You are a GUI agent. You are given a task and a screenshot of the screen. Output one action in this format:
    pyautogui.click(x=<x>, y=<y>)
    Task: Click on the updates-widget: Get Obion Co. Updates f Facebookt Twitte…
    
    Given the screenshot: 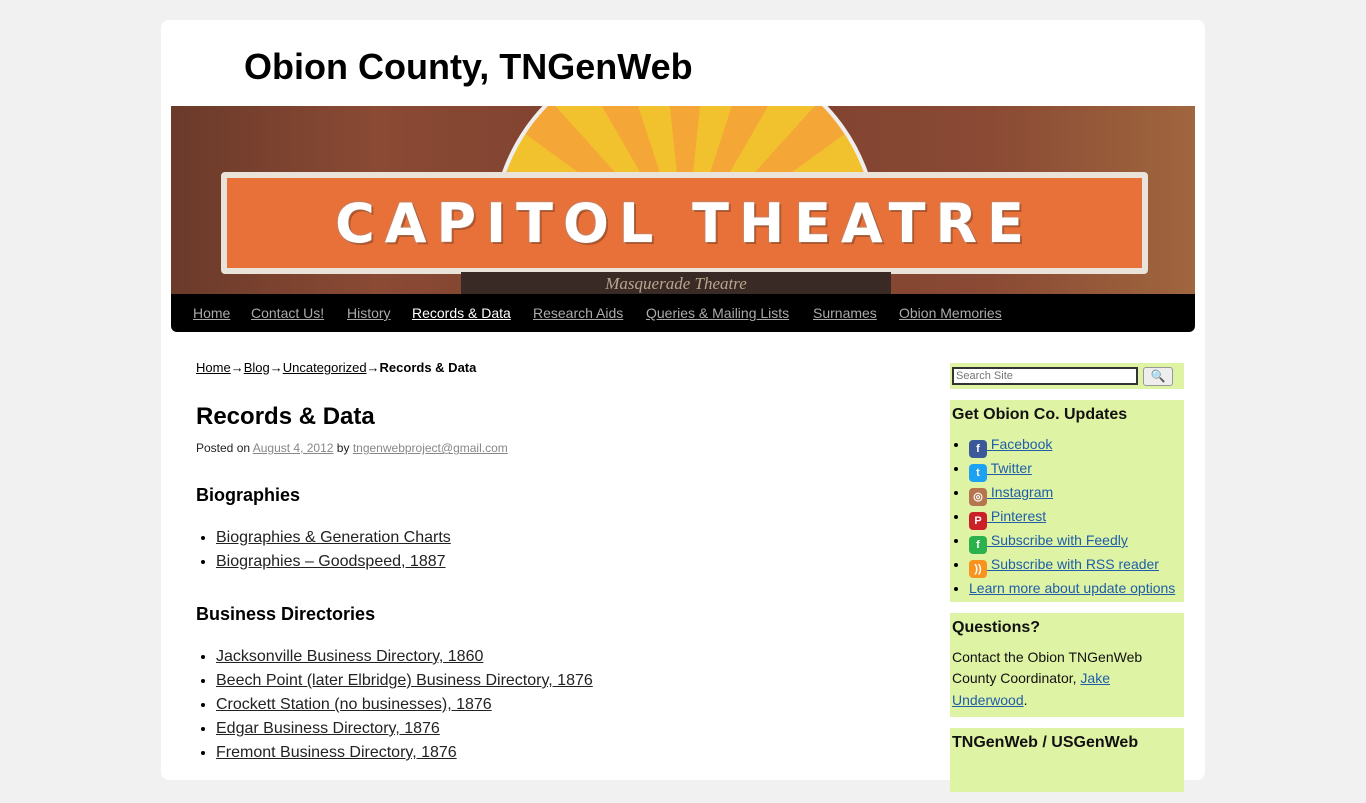 What is the action you would take?
    pyautogui.click(x=1067, y=501)
    